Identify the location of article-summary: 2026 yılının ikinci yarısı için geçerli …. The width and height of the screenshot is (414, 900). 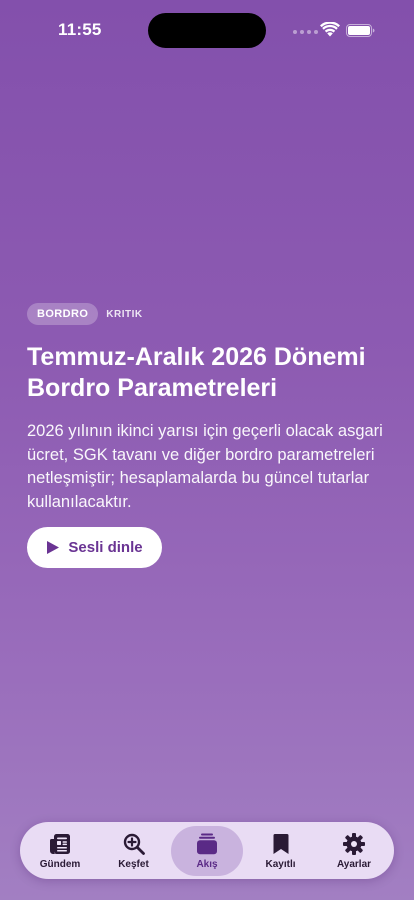
(205, 466).